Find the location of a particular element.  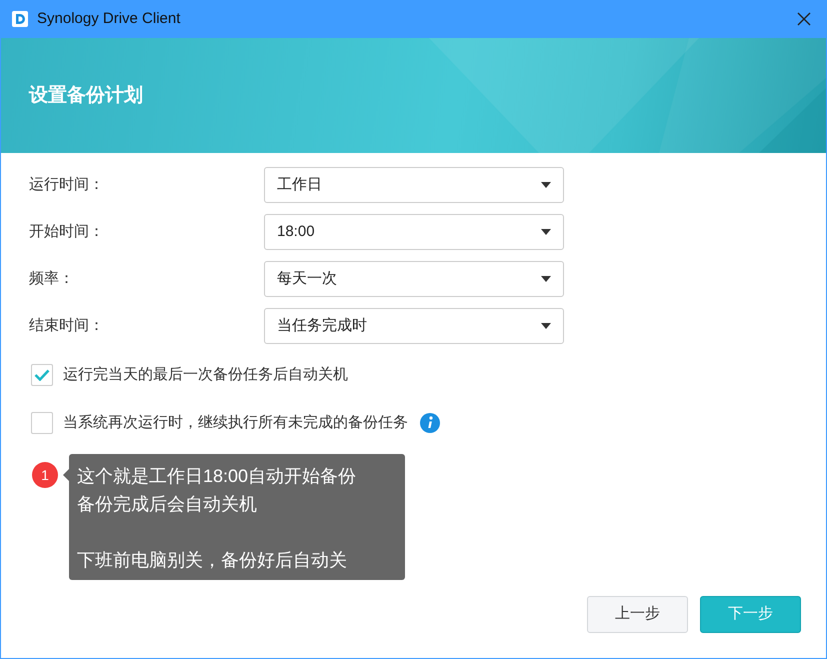

annotation-text: 这个就是工作日18:00自动开始备份 is located at coordinates (217, 476).